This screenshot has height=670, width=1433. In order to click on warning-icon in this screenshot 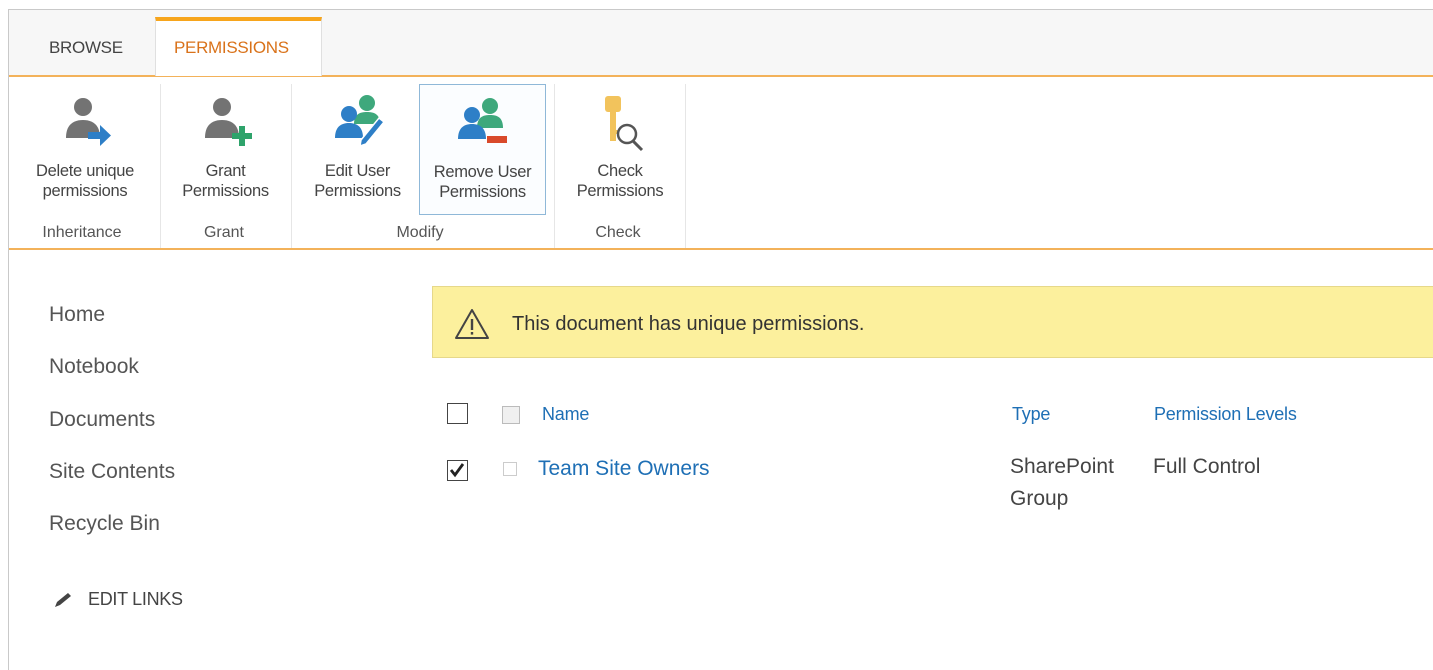, I will do `click(472, 324)`.